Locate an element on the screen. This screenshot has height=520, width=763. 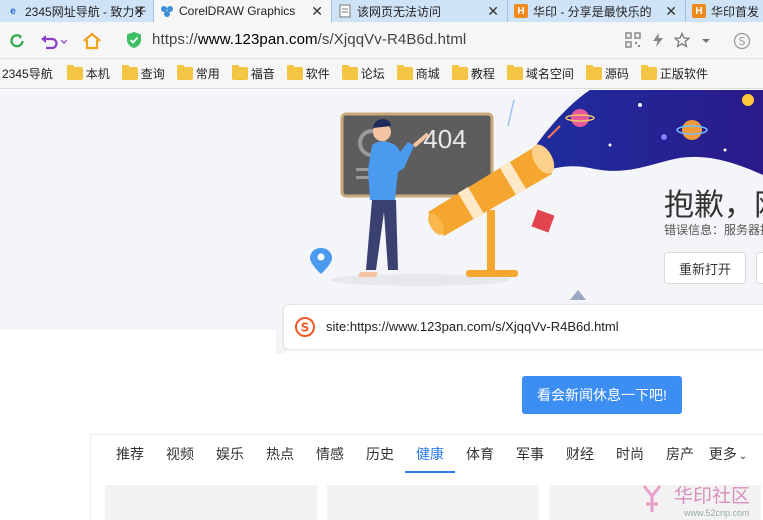
star-icon is located at coordinates (682, 39).